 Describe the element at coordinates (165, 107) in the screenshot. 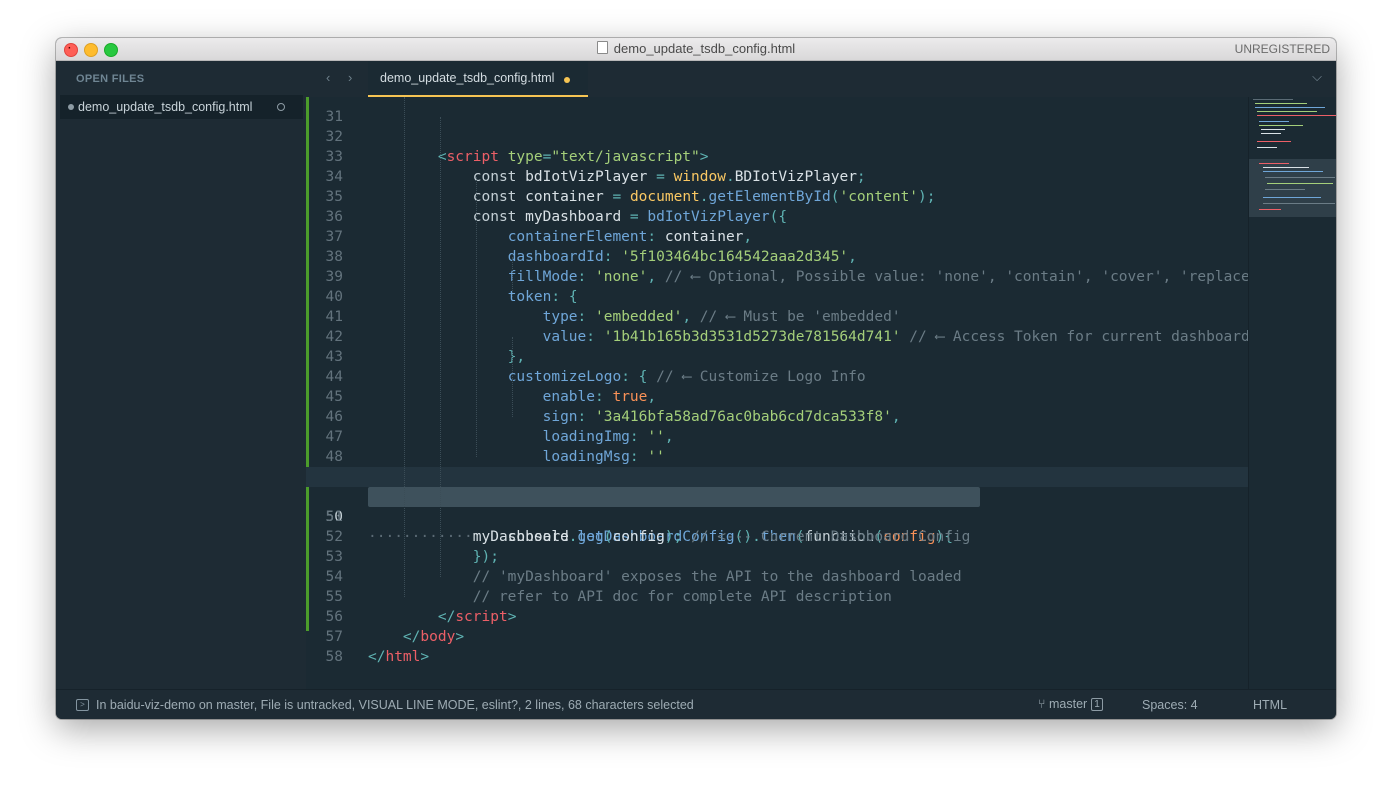

I see `sidebar-file-label: demo_update_tsdb_config.html` at that location.